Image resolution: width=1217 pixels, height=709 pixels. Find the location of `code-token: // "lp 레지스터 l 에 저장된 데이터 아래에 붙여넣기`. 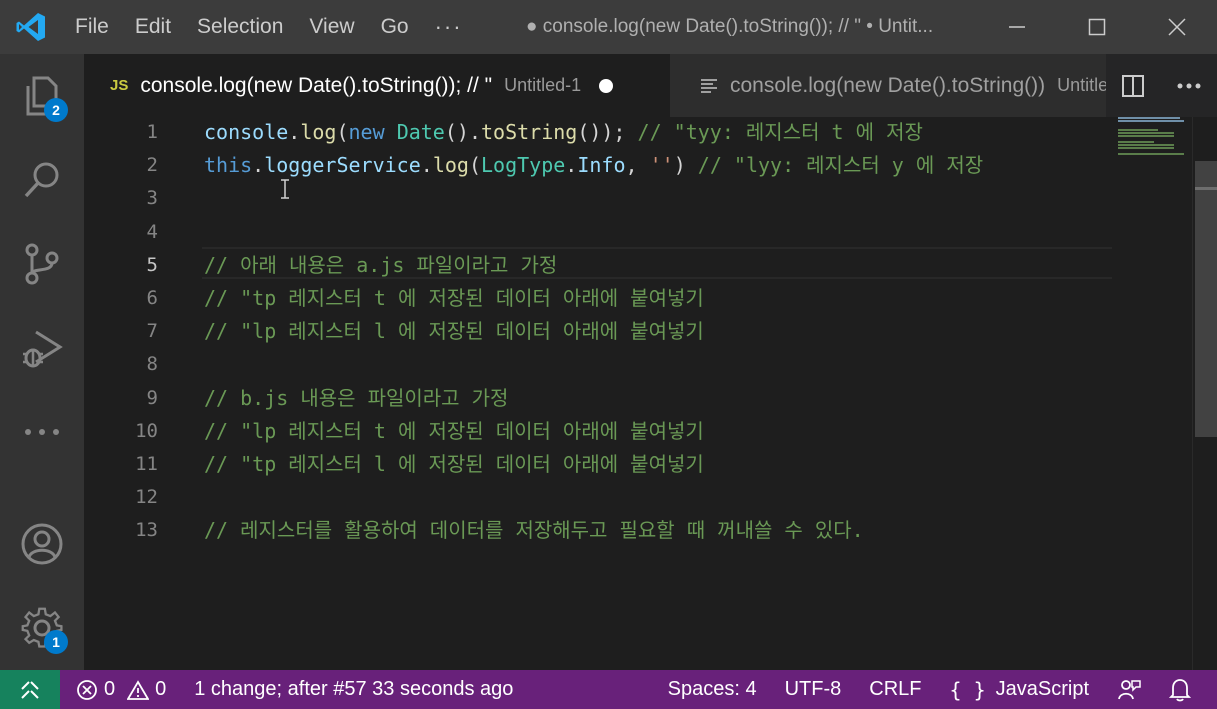

code-token: // "lp 레지스터 l 에 저장된 데이터 아래에 붙여넣기 is located at coordinates (454, 331).